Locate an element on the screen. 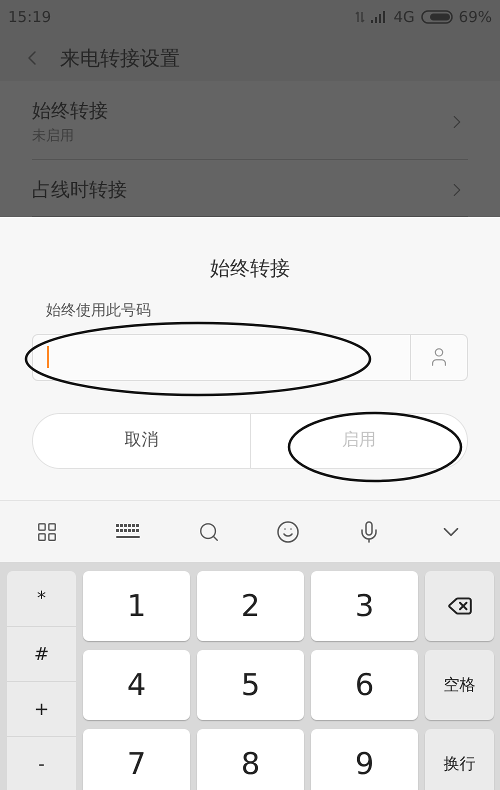 This screenshot has height=790, width=500. battery-icon is located at coordinates (436, 17).